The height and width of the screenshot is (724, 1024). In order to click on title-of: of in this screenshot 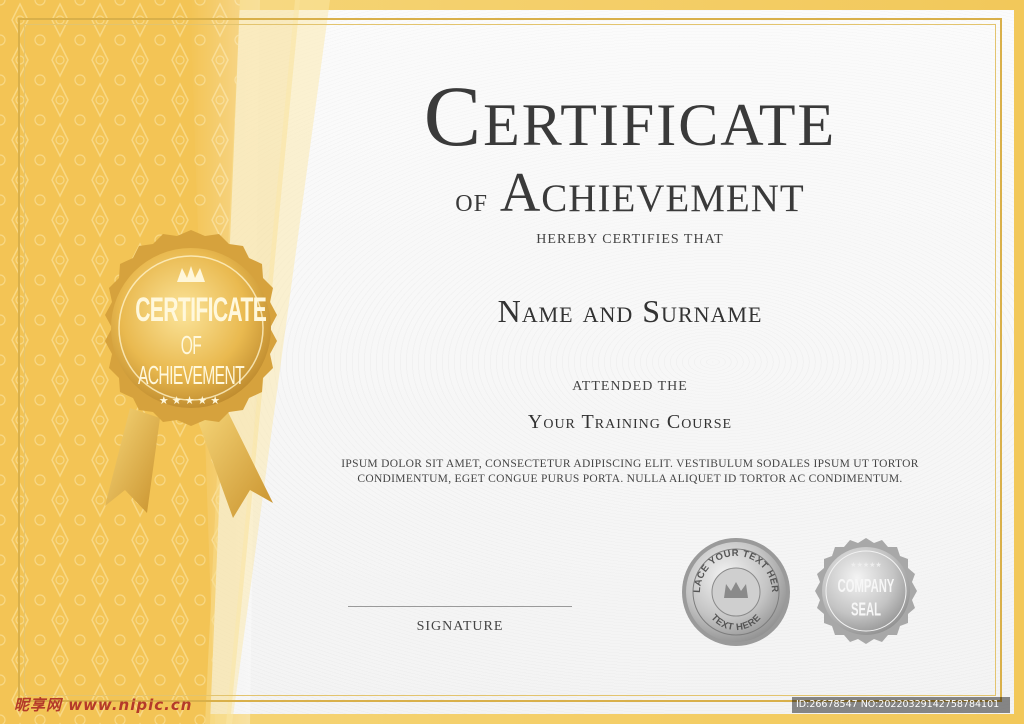, I will do `click(471, 200)`.